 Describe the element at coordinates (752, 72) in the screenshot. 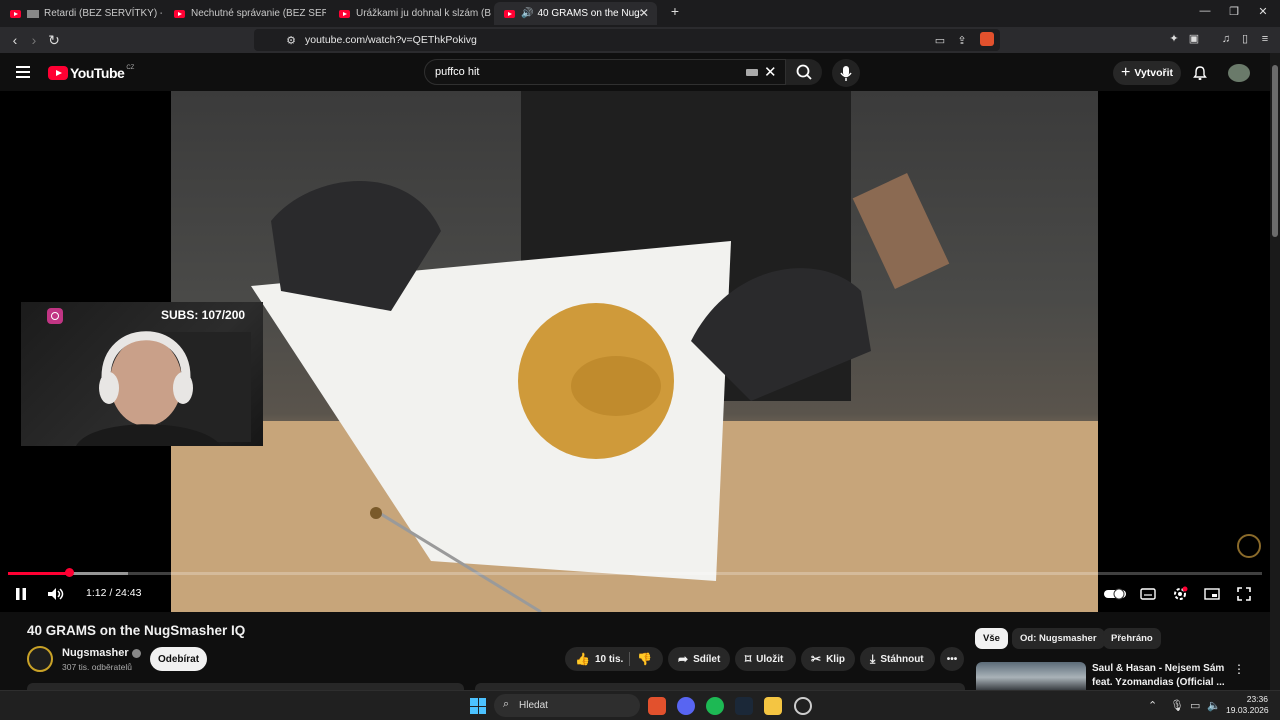

I see `keyboard-icon` at that location.